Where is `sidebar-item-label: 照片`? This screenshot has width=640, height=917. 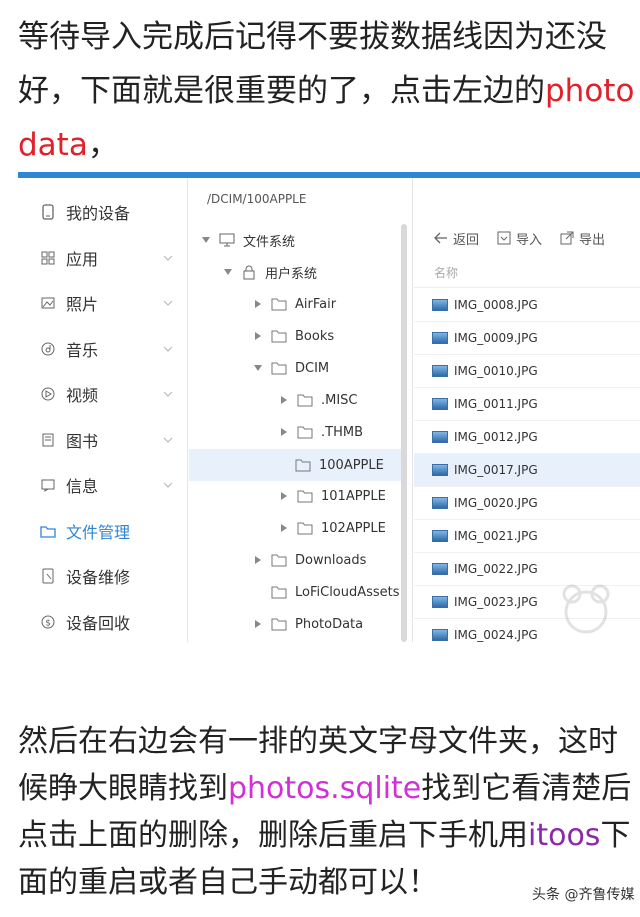 sidebar-item-label: 照片 is located at coordinates (82, 304).